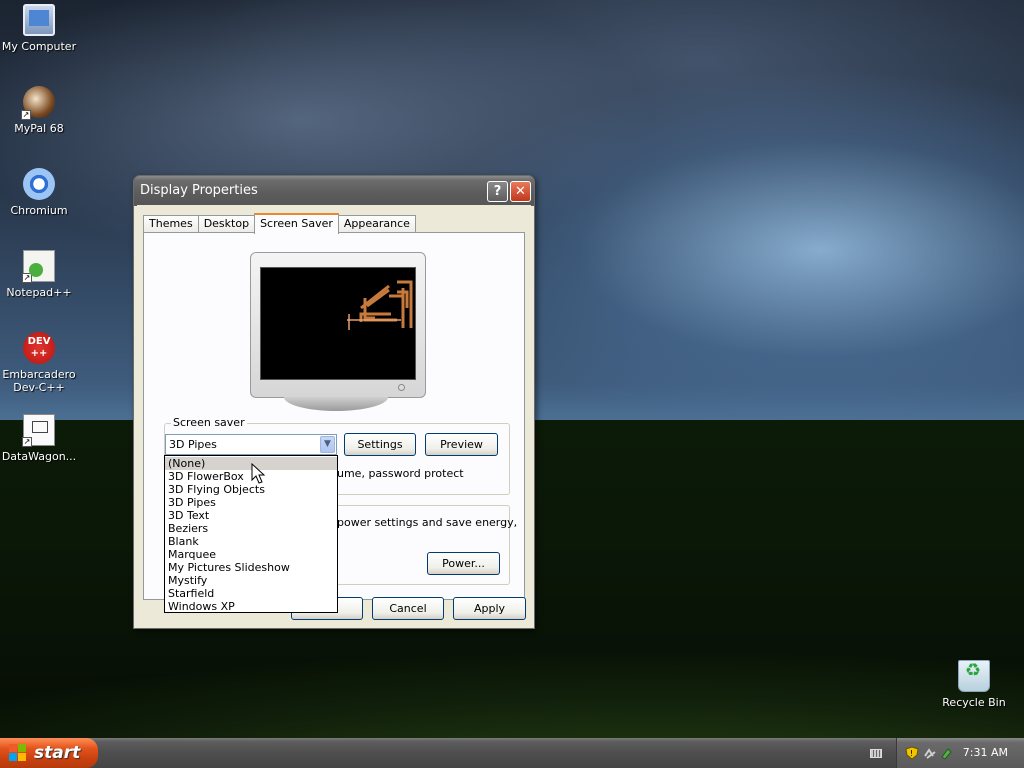  Describe the element at coordinates (296, 223) in the screenshot. I see `tab-screen-saver: Screen Saver` at that location.